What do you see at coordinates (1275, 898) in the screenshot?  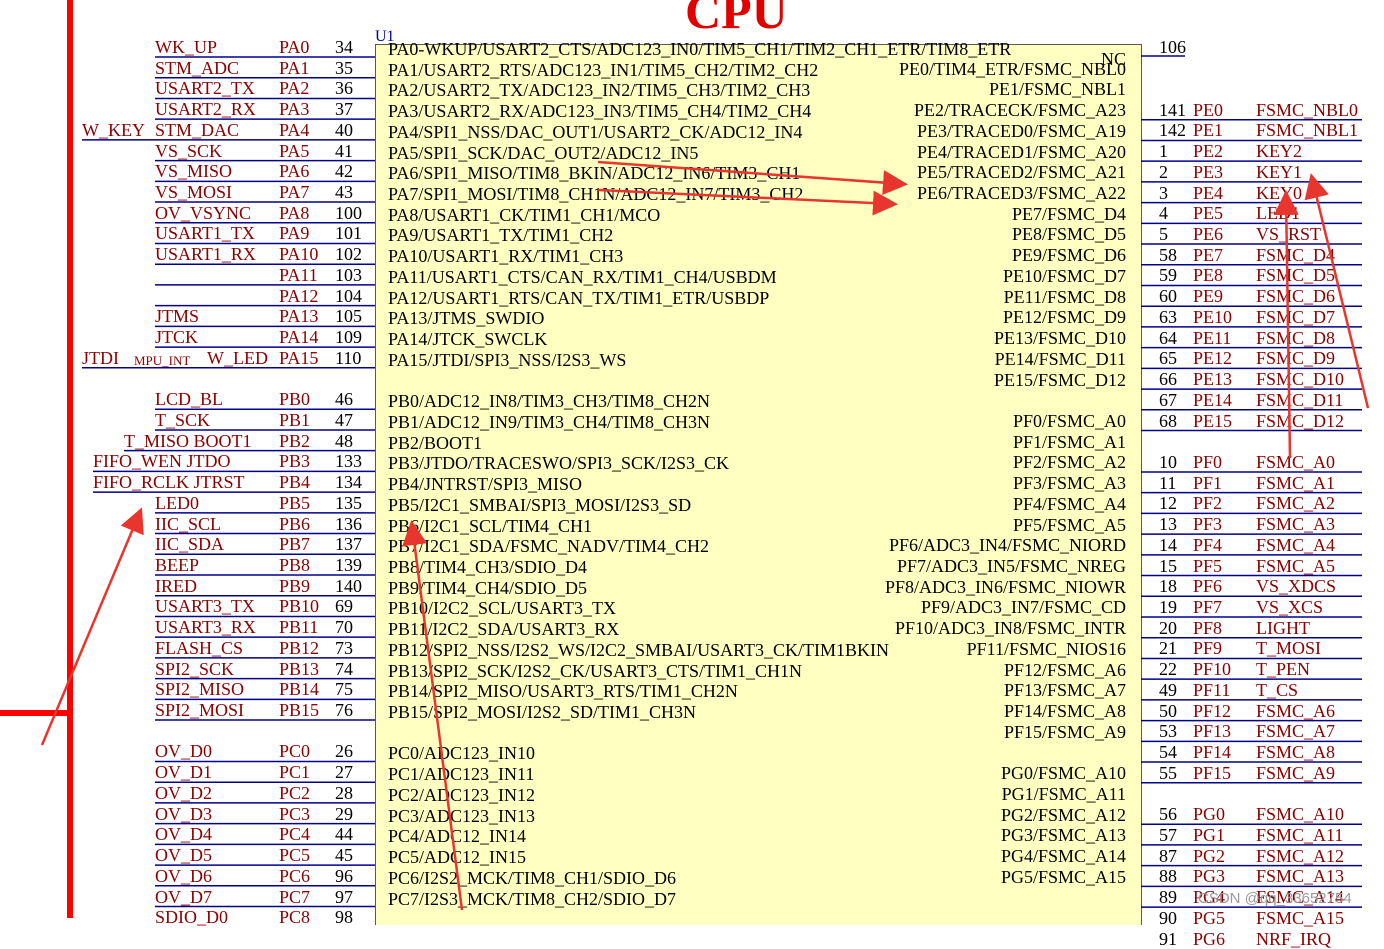 I see `watermark: CSDN @qq_33652754` at bounding box center [1275, 898].